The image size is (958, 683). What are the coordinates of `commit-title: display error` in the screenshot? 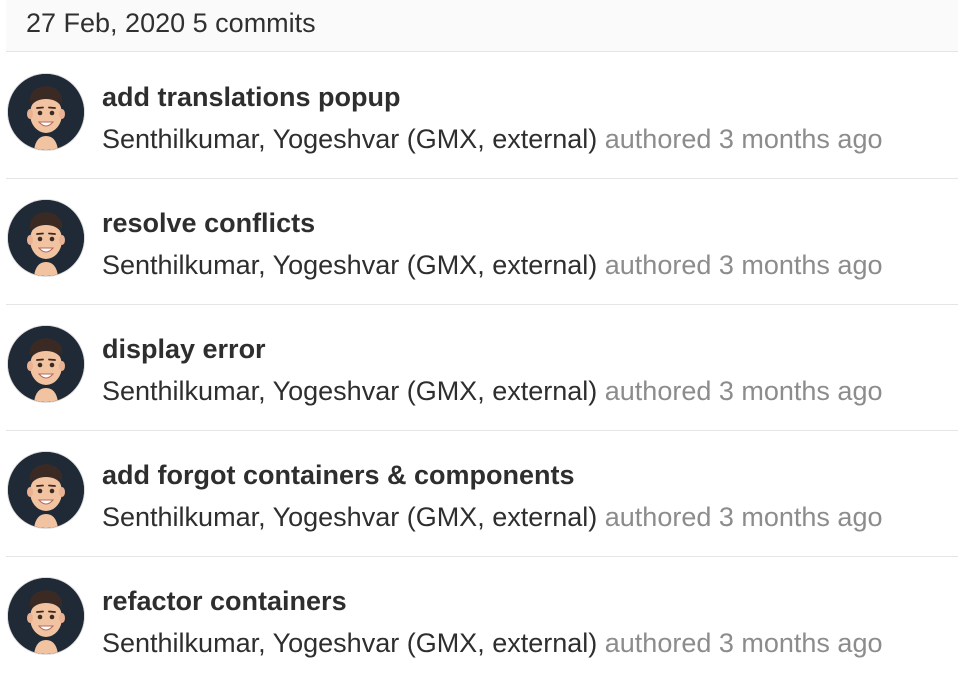 It's located at (184, 349).